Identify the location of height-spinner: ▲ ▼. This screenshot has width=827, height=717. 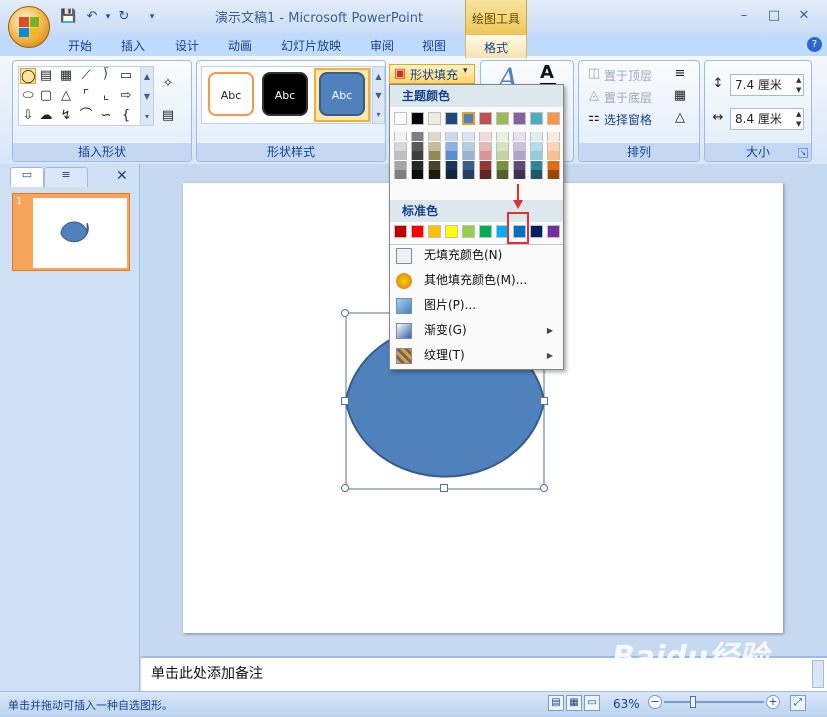
(798, 85).